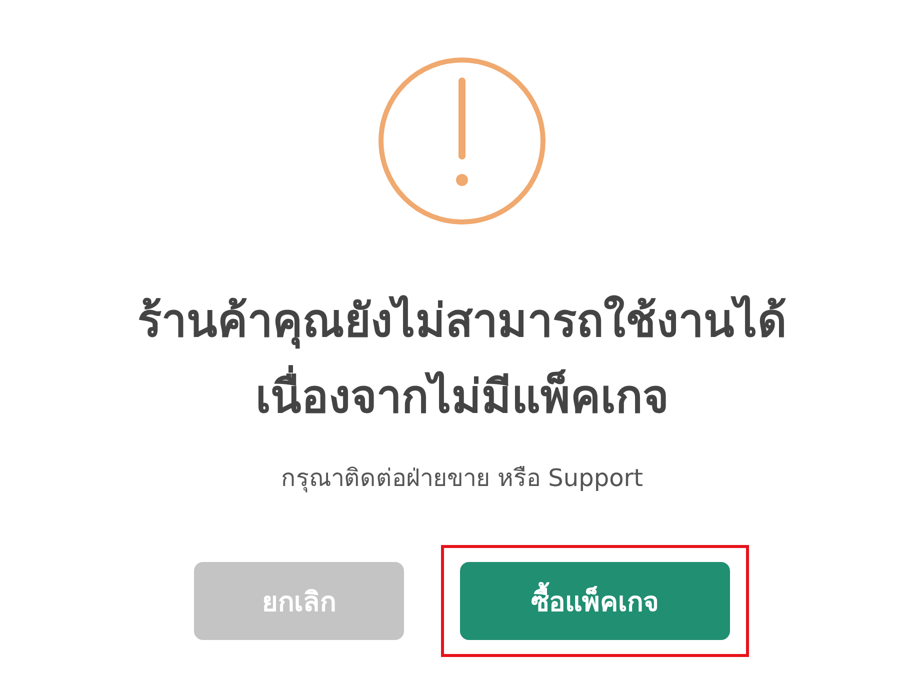 This screenshot has width=924, height=682. I want to click on buy-package-button: ซื้อแพ็คเกจ, so click(595, 601).